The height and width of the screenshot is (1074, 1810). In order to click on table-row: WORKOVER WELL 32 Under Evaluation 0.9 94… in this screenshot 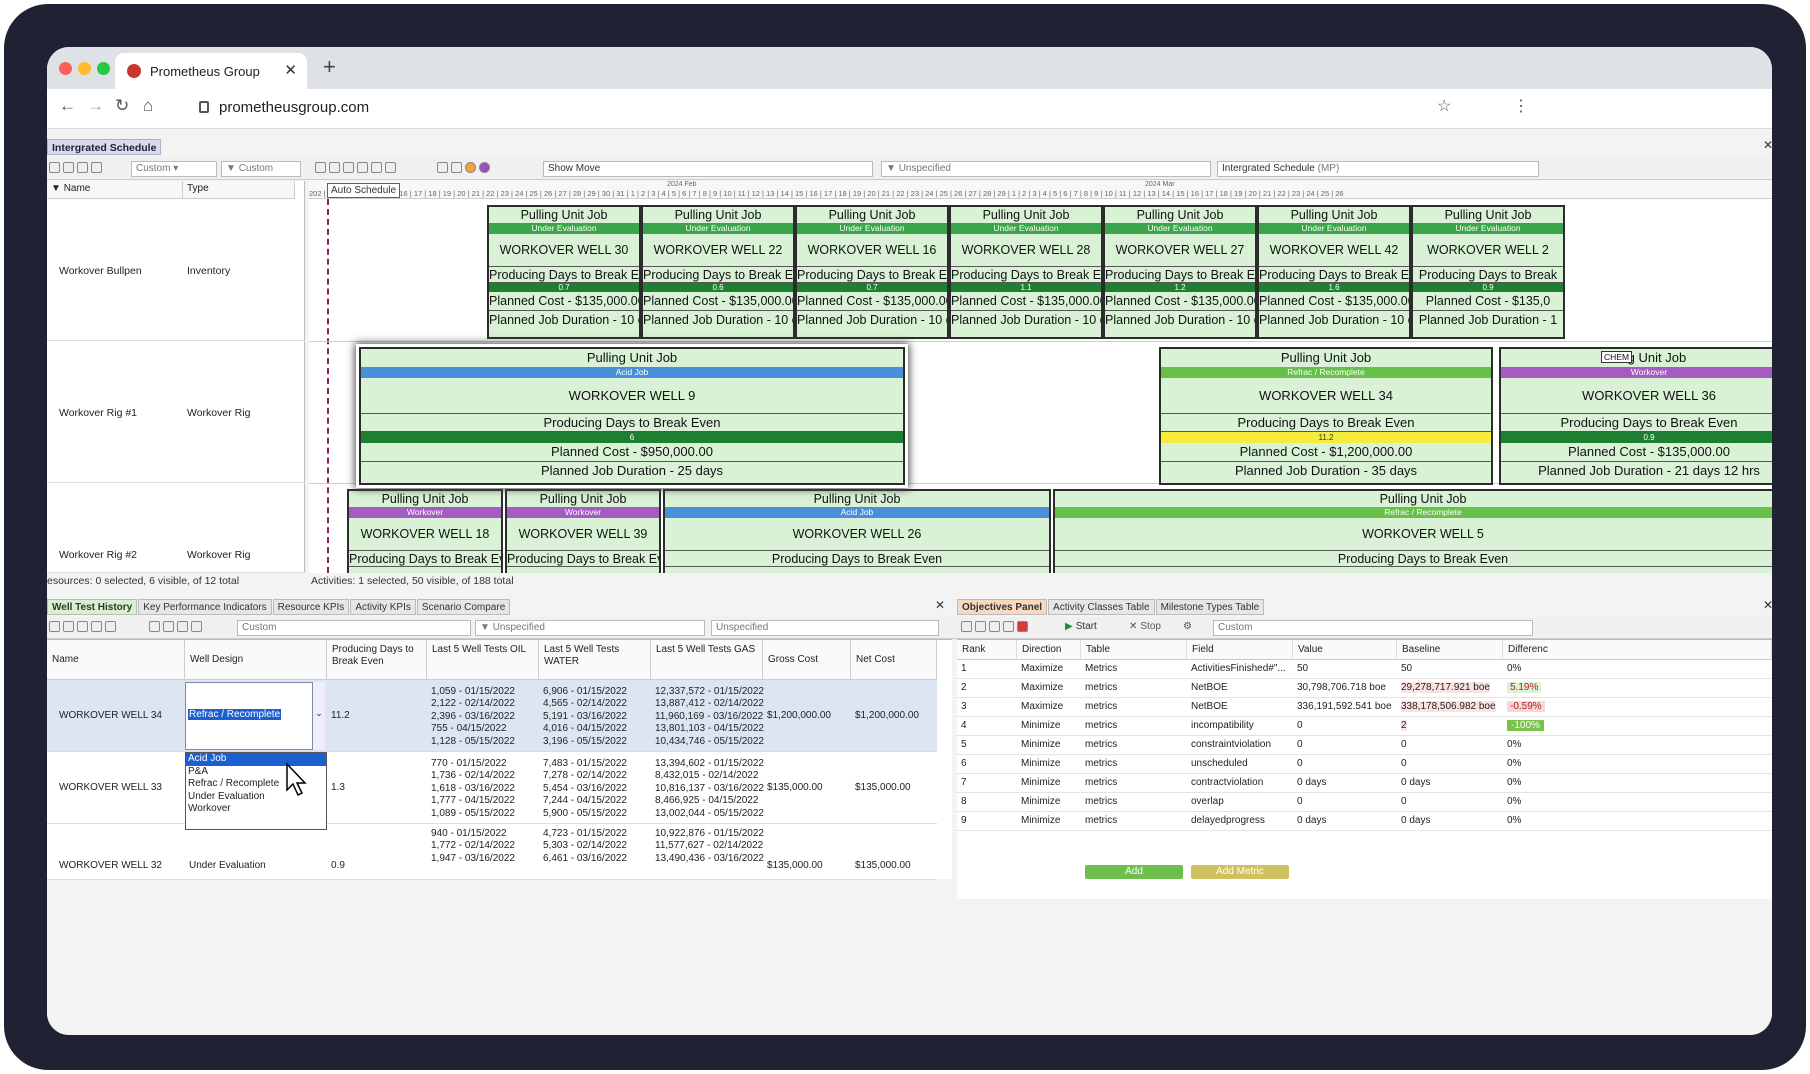, I will do `click(492, 852)`.